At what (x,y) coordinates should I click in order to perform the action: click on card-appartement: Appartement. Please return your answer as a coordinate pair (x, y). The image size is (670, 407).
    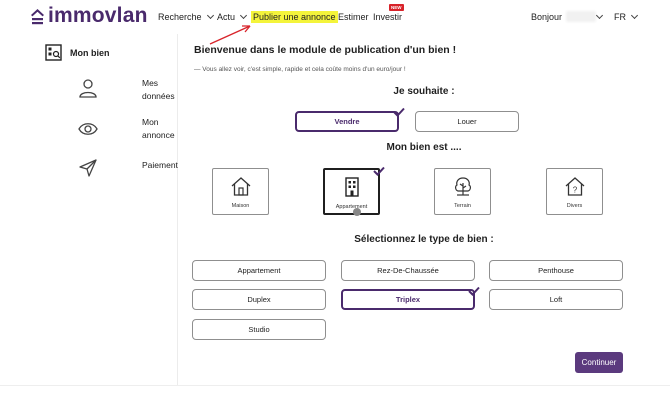
    Looking at the image, I should click on (351, 191).